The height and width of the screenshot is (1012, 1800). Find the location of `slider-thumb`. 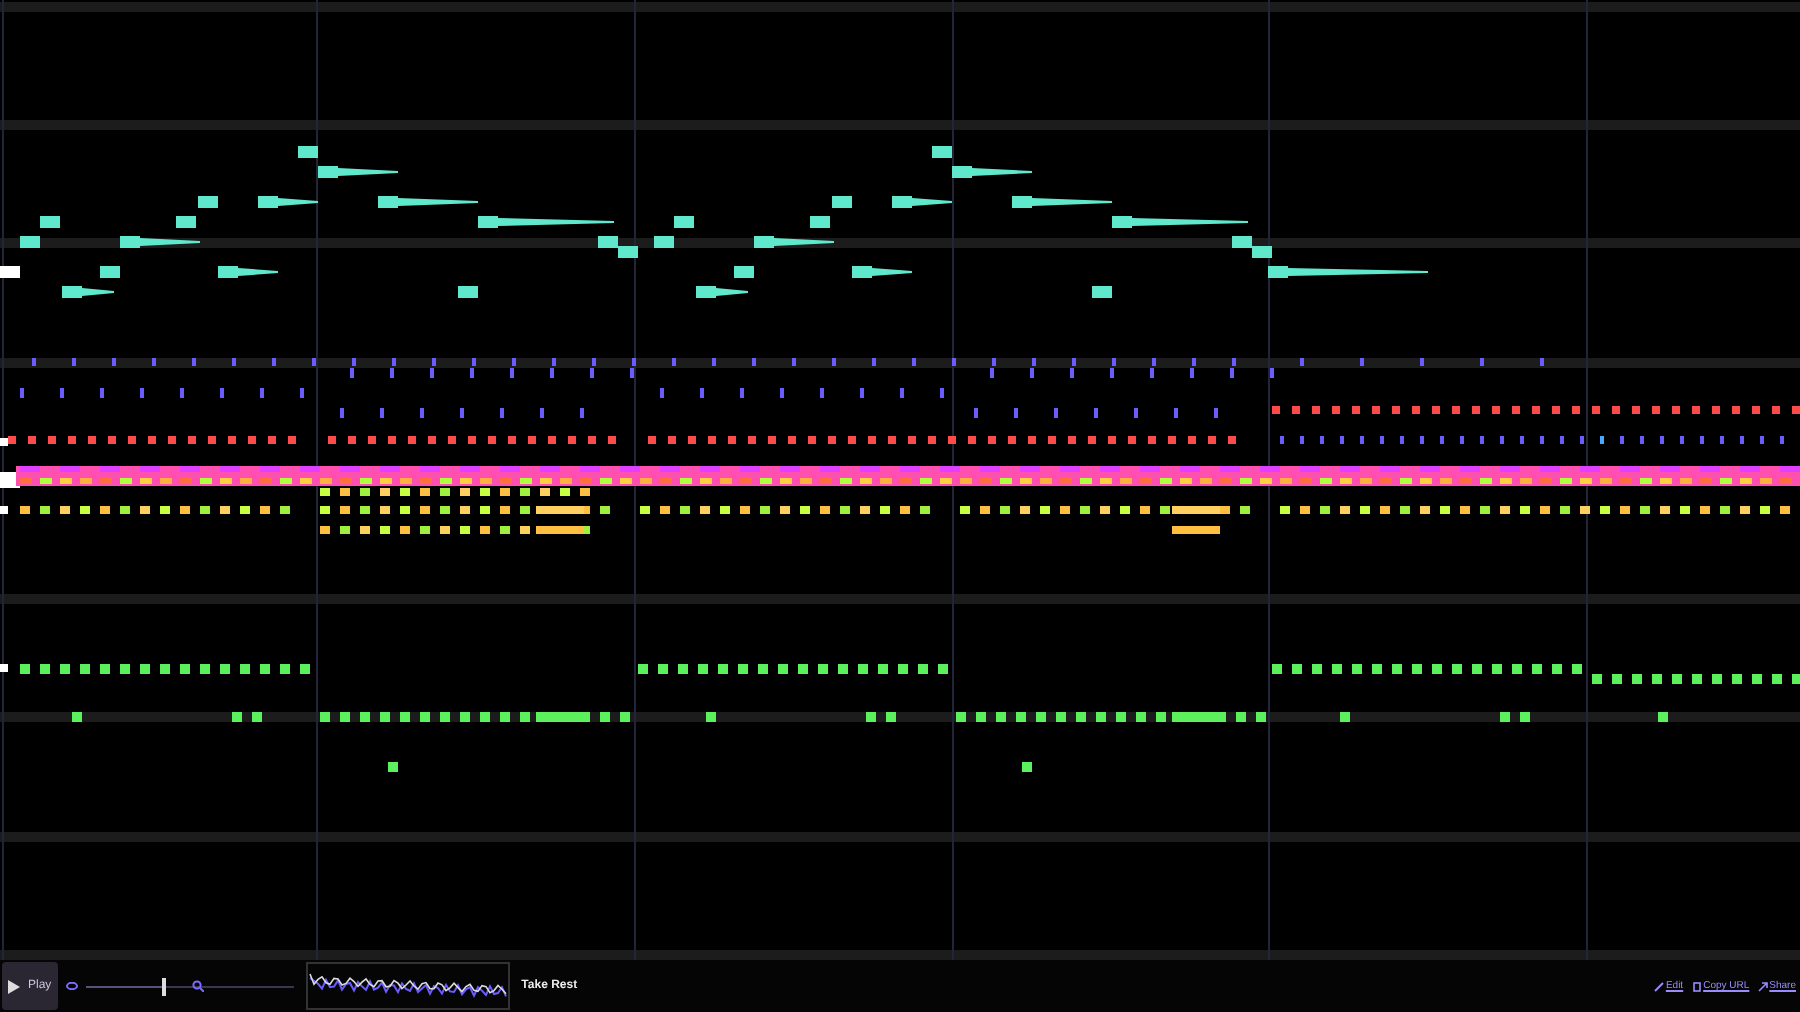

slider-thumb is located at coordinates (164, 986).